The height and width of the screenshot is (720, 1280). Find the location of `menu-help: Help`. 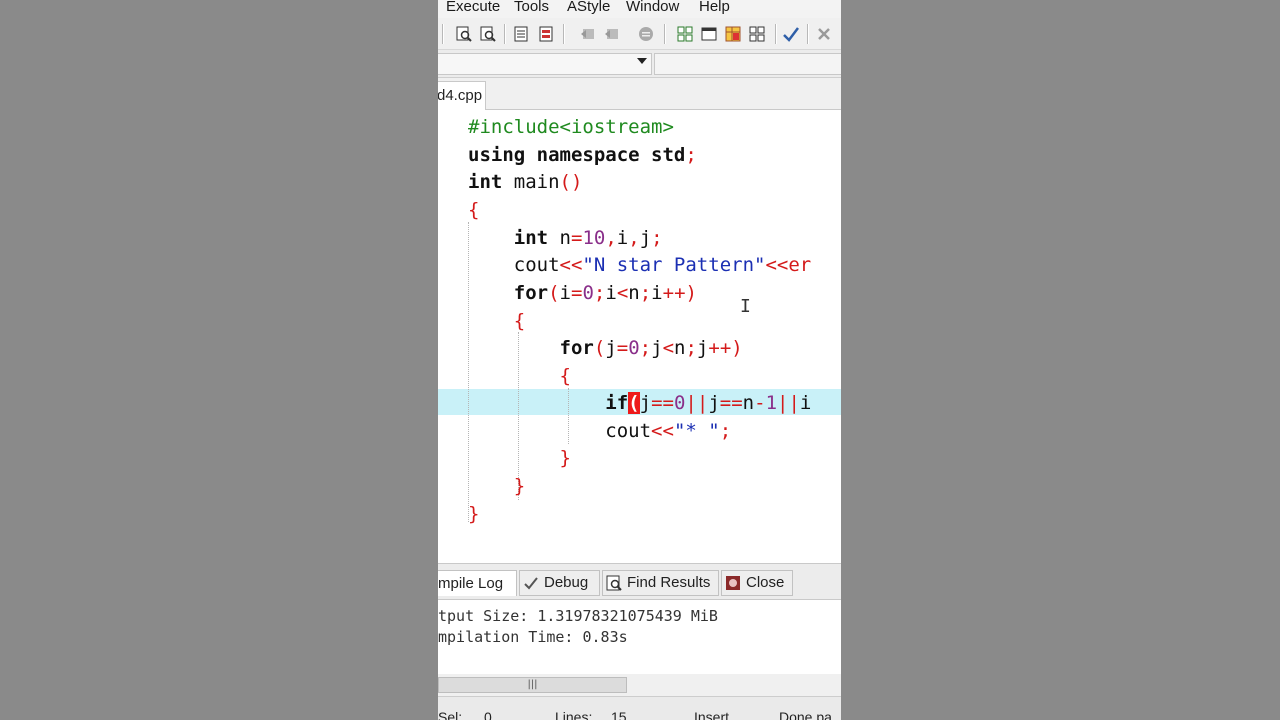

menu-help: Help is located at coordinates (714, 7).